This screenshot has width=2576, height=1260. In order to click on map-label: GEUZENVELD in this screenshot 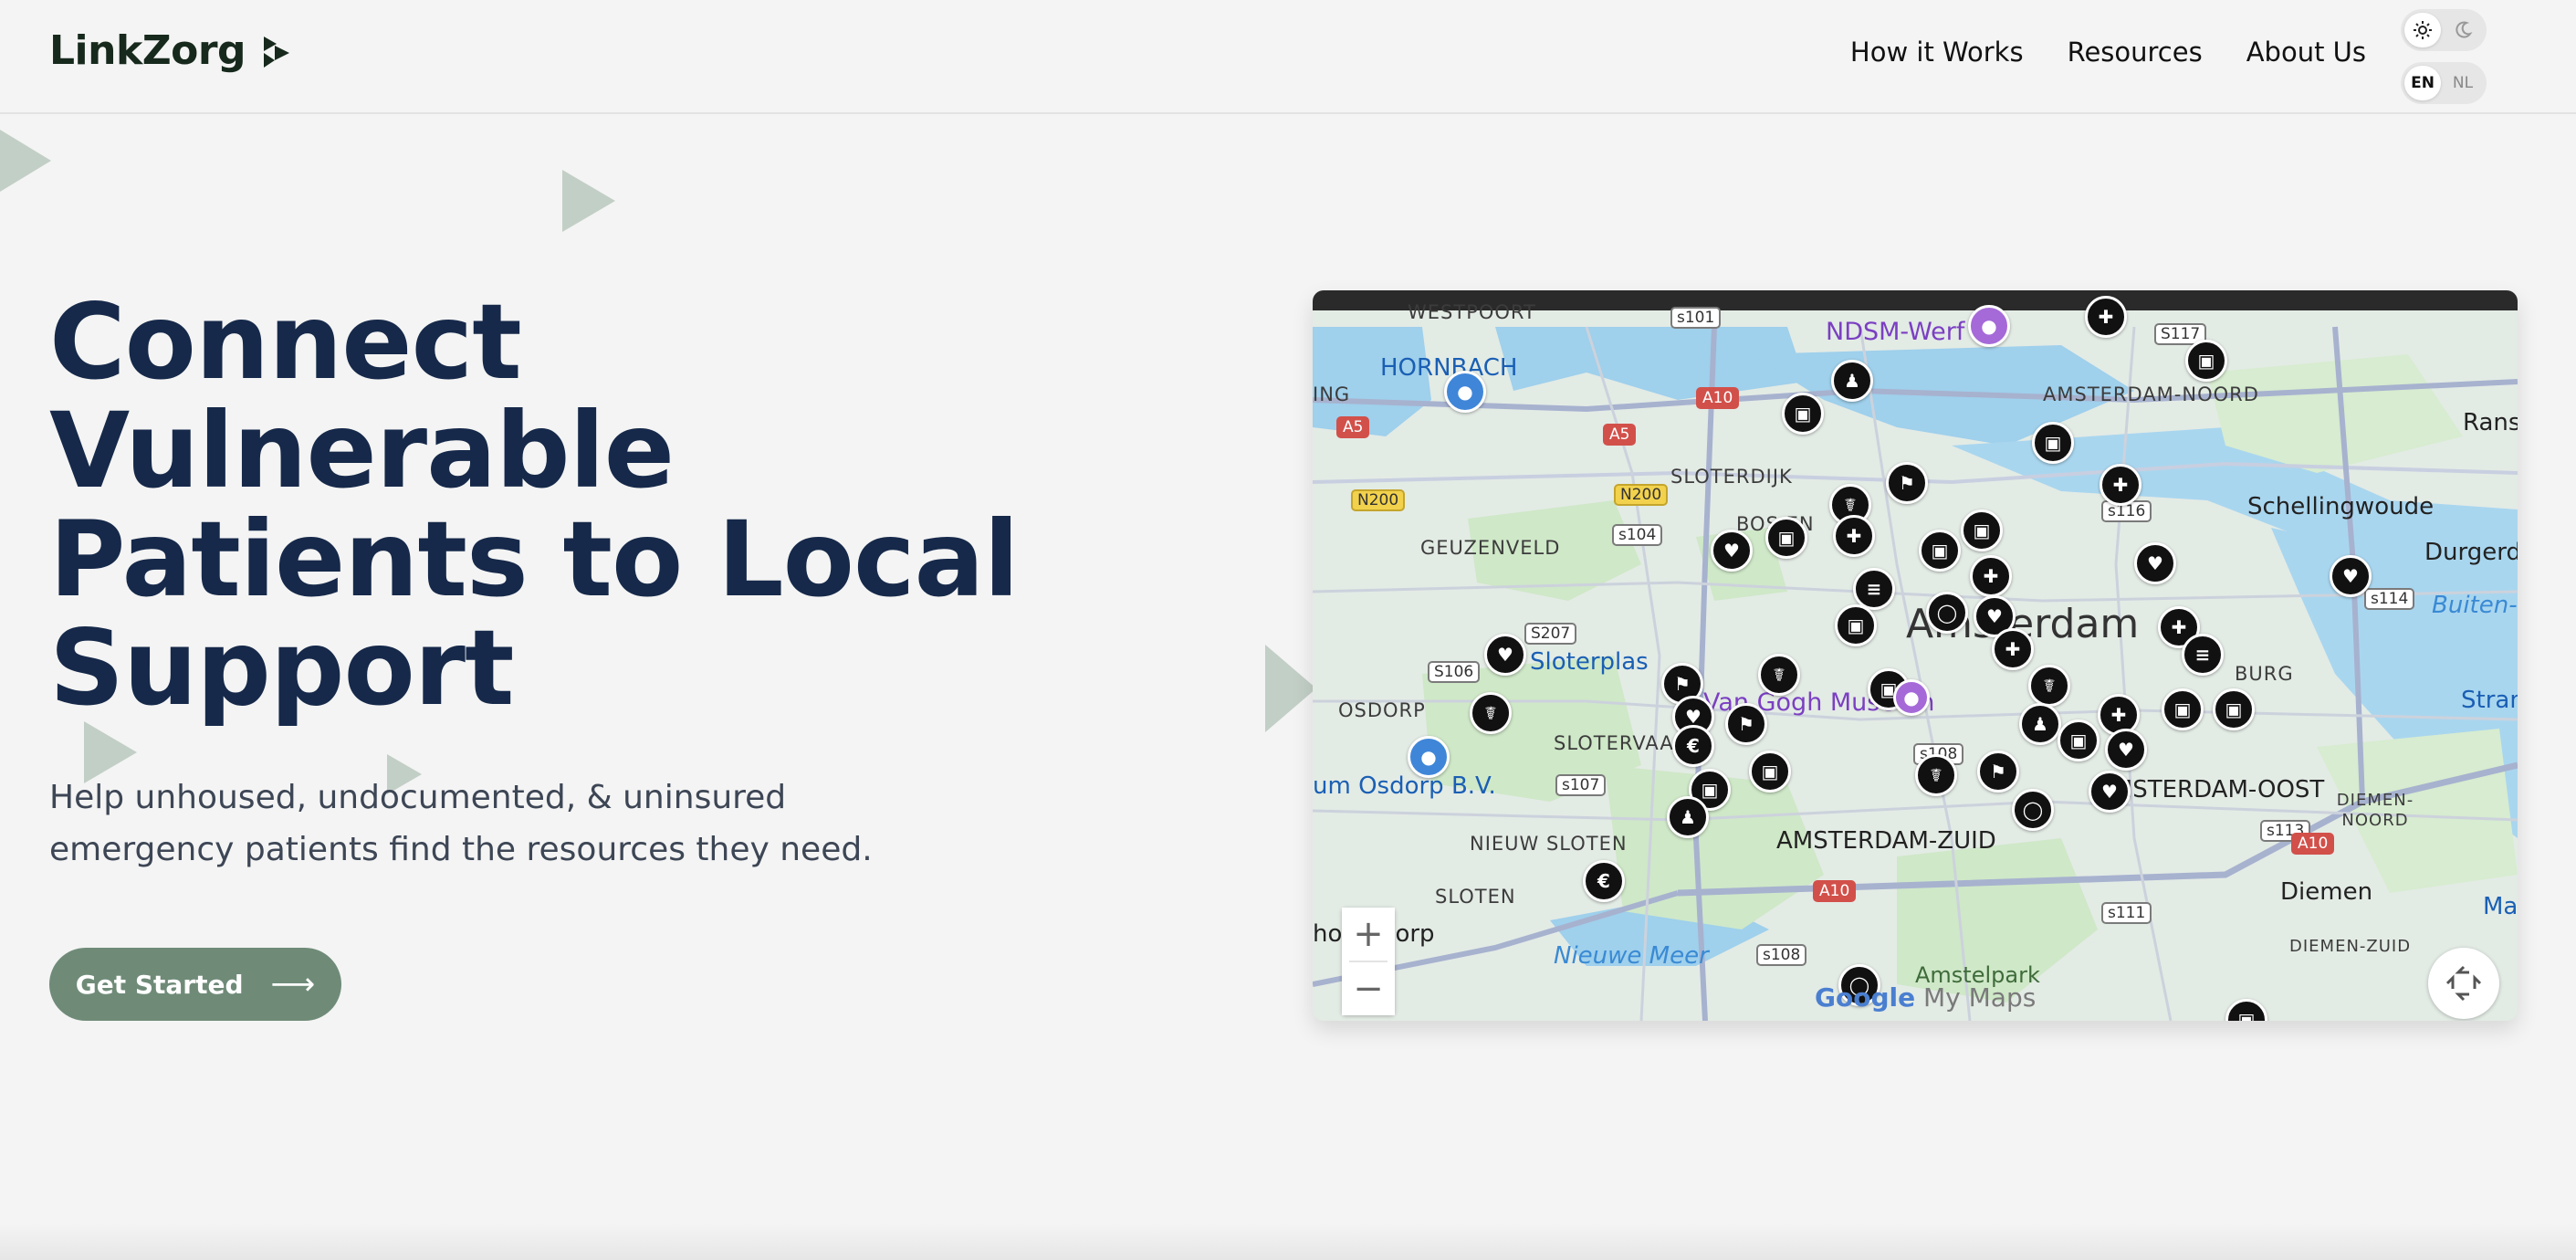, I will do `click(1490, 548)`.